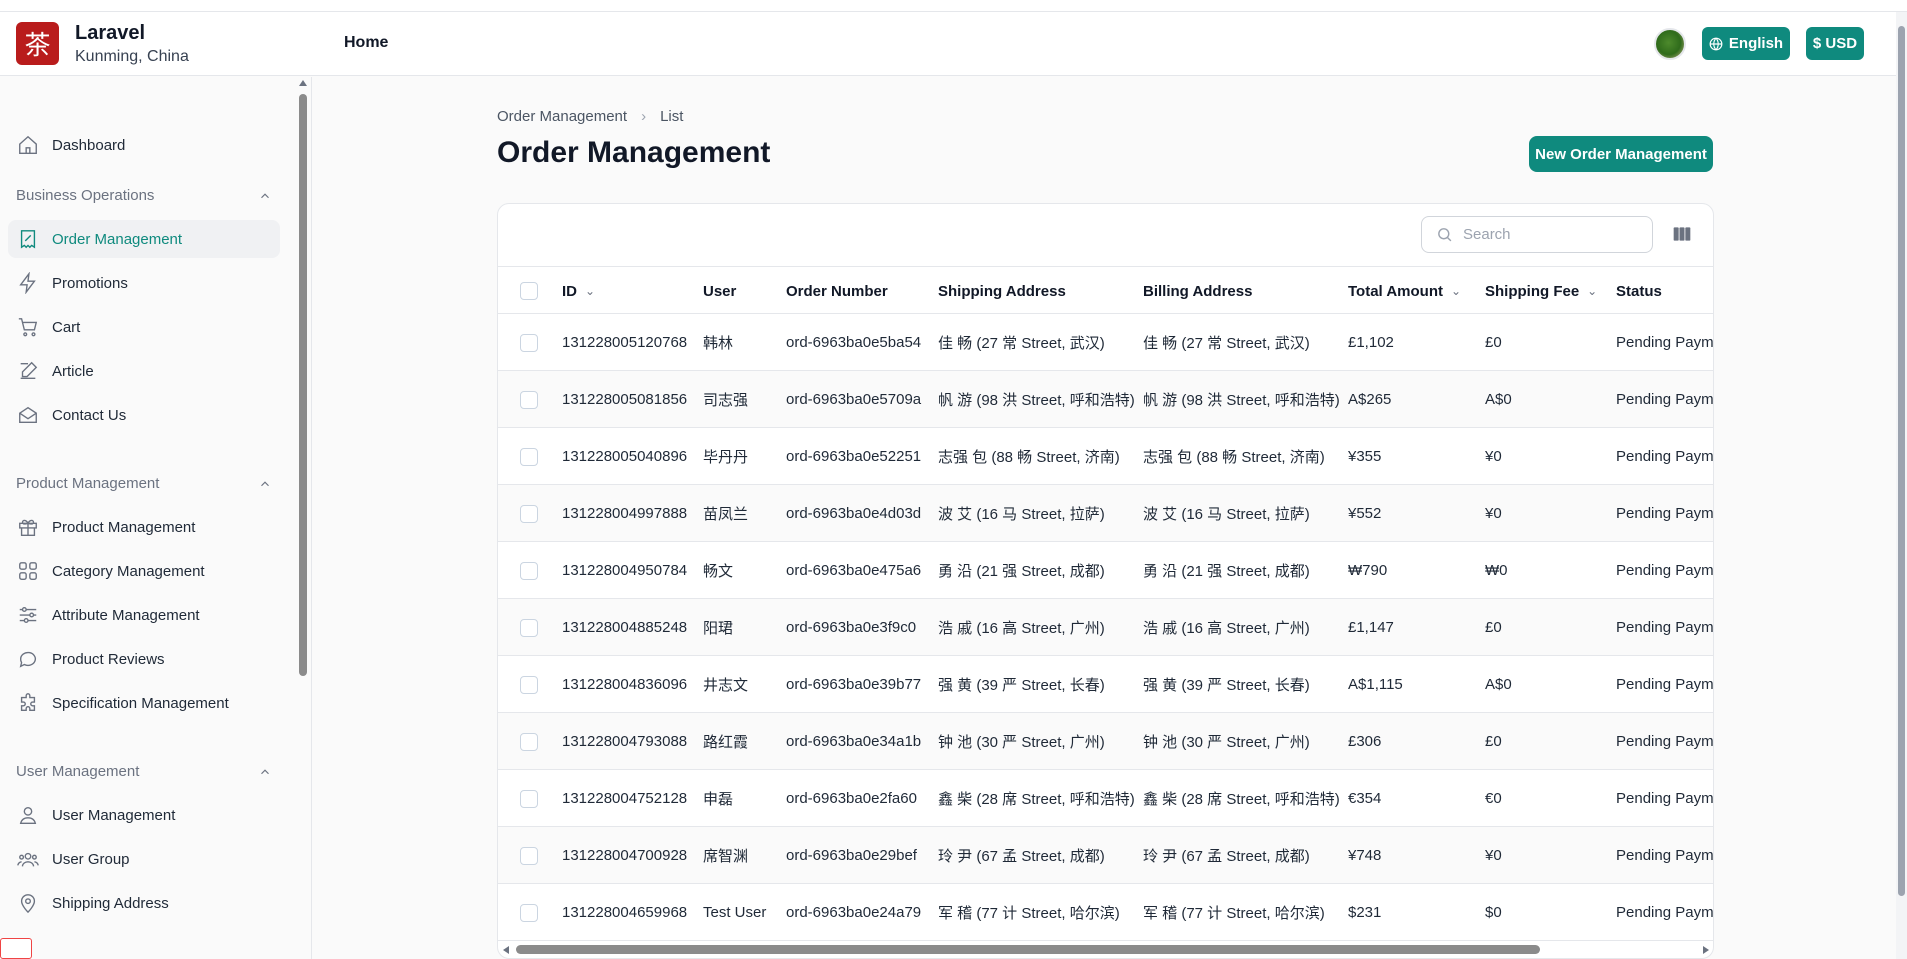  I want to click on scroll-left-arrow-icon, so click(506, 950).